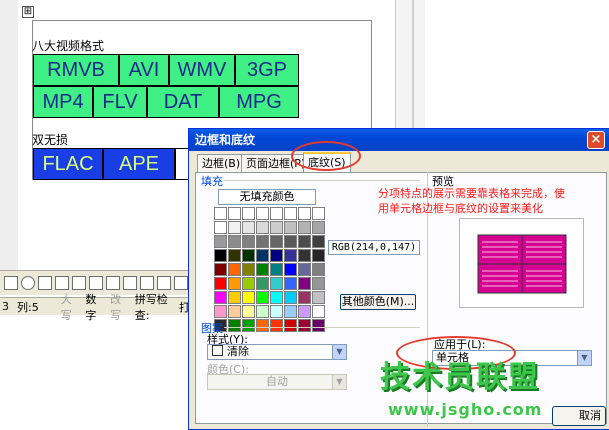 The height and width of the screenshot is (430, 609). What do you see at coordinates (277, 382) in the screenshot?
I see `pattern-color-select: 自动 ▼` at bounding box center [277, 382].